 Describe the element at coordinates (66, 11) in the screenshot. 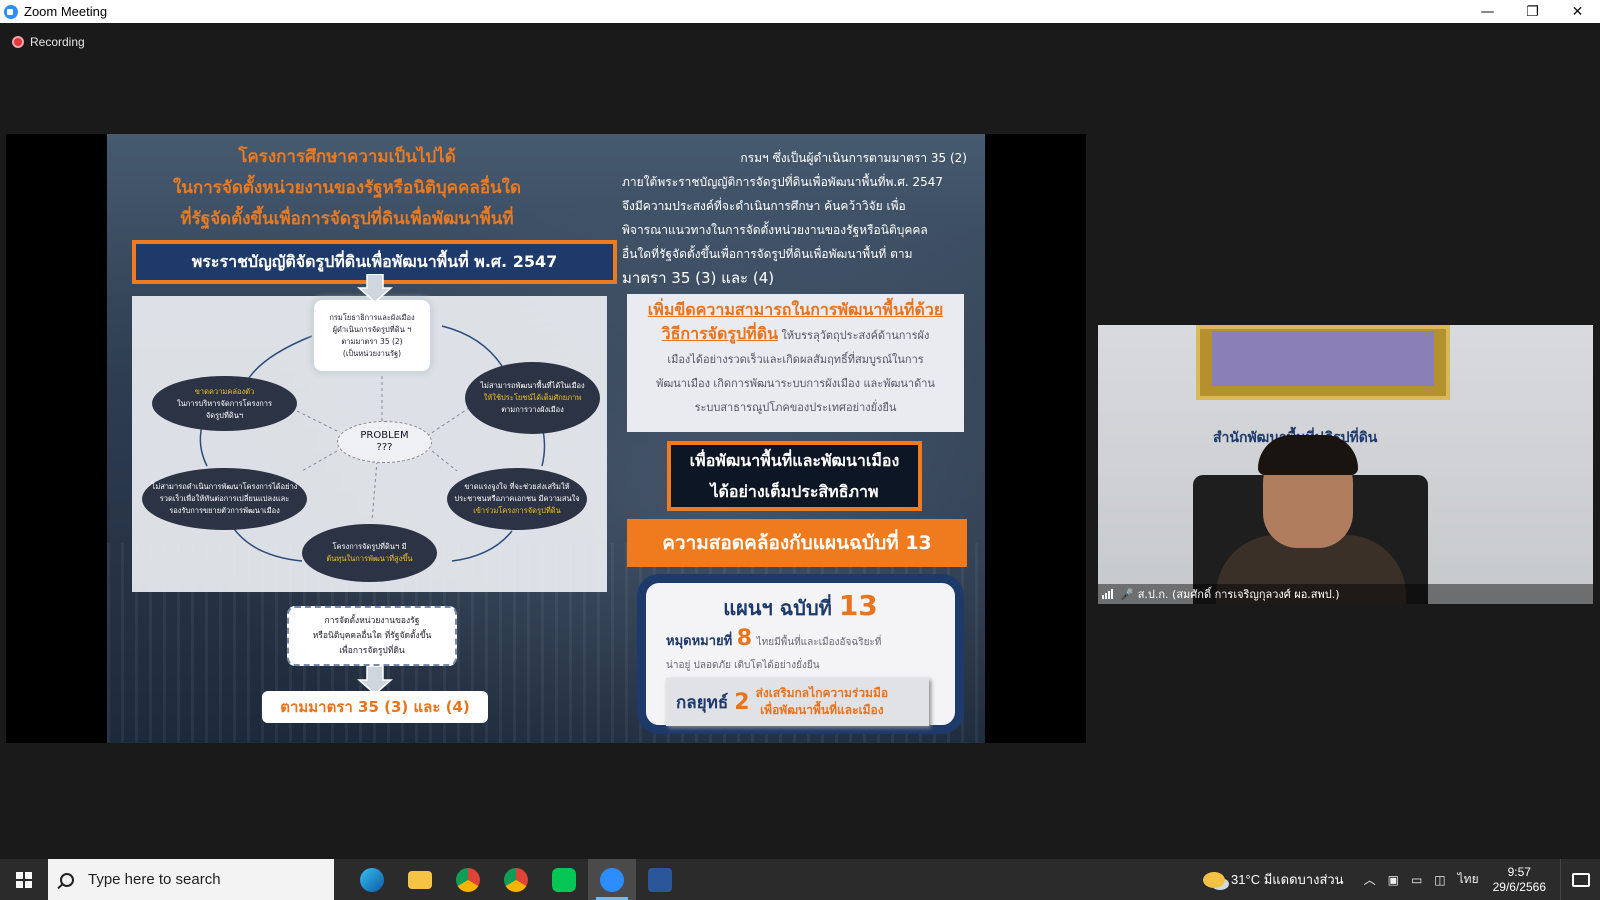

I see `window-title: Zoom Meeting` at that location.